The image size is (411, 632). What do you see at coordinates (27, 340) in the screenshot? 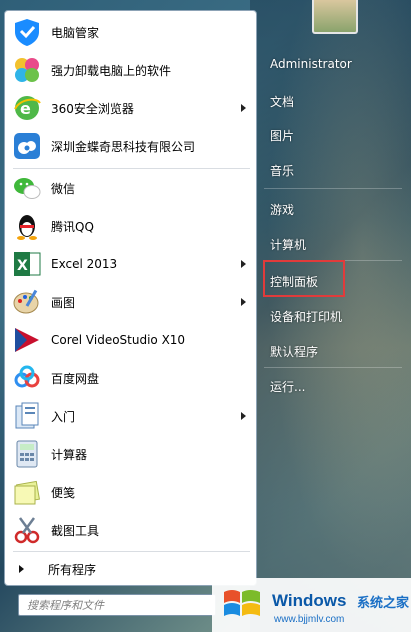
I see `corel-videostudio-icon` at bounding box center [27, 340].